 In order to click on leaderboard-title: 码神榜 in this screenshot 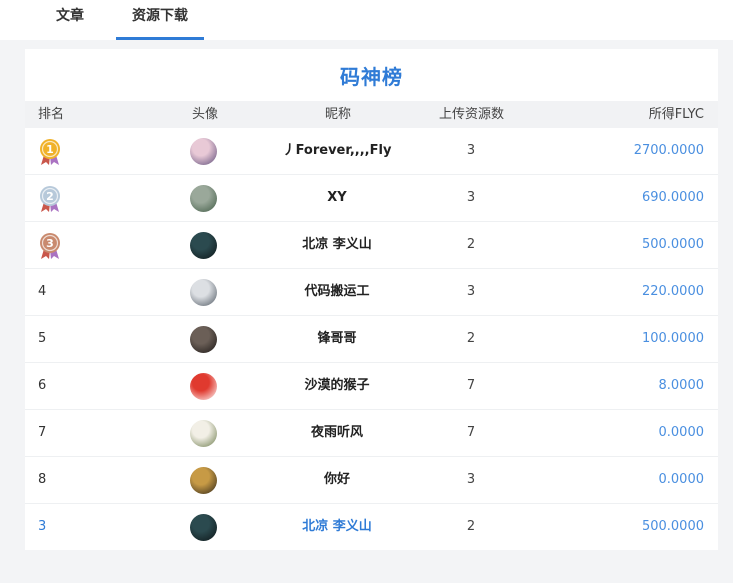, I will do `click(371, 77)`.